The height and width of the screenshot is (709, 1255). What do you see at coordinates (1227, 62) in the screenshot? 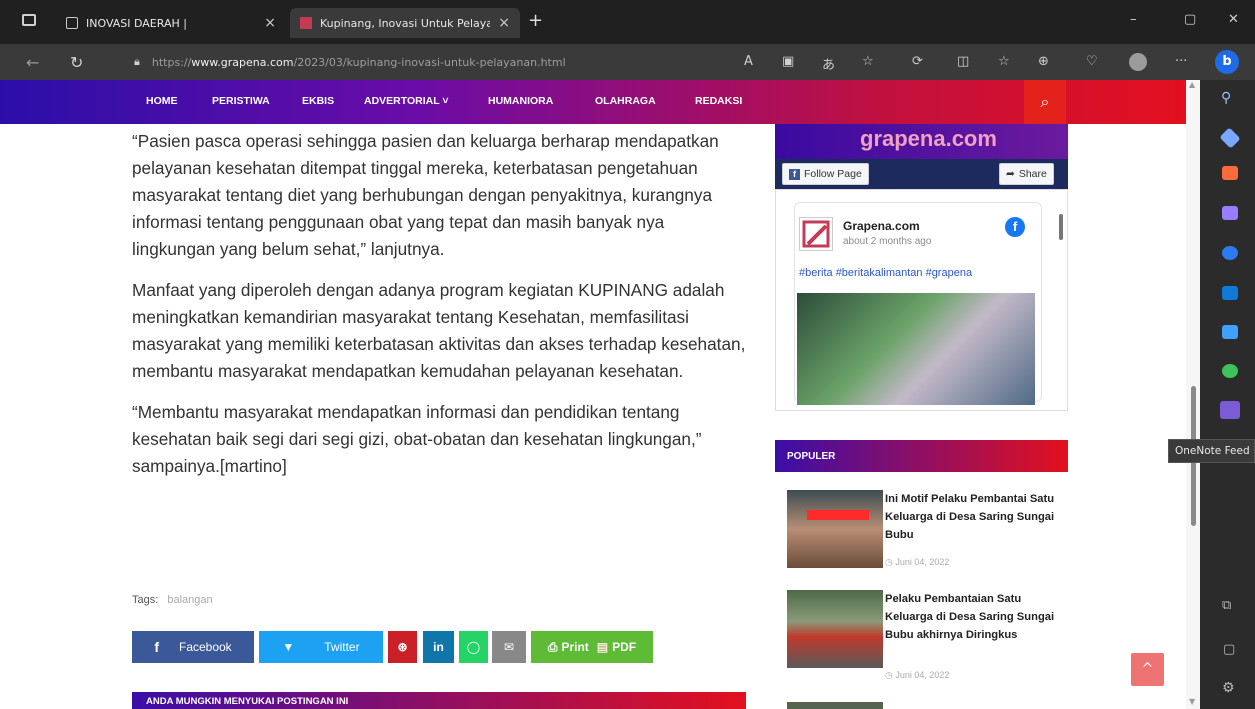
I see `bing-icon: b` at bounding box center [1227, 62].